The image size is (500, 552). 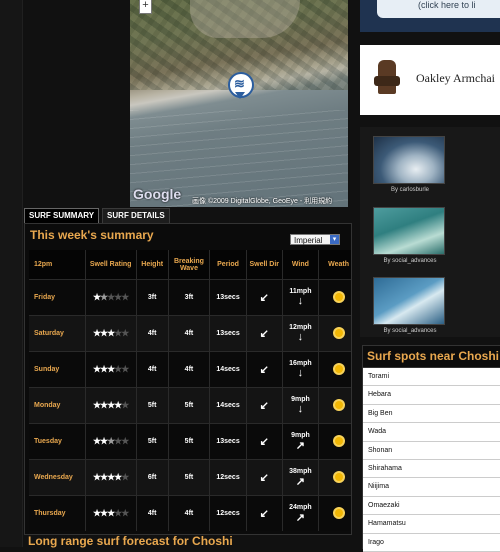 What do you see at coordinates (301, 333) in the screenshot?
I see `wind-cell: 12mph ↓` at bounding box center [301, 333].